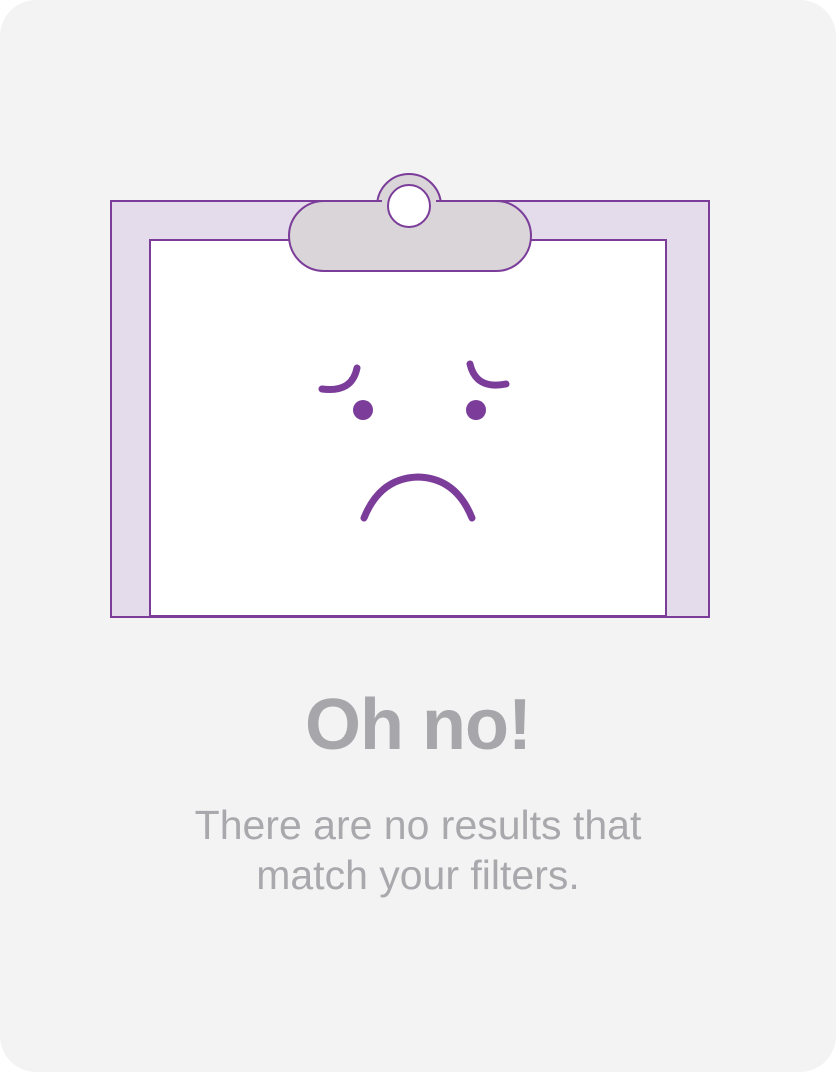  I want to click on right-eye, so click(476, 410).